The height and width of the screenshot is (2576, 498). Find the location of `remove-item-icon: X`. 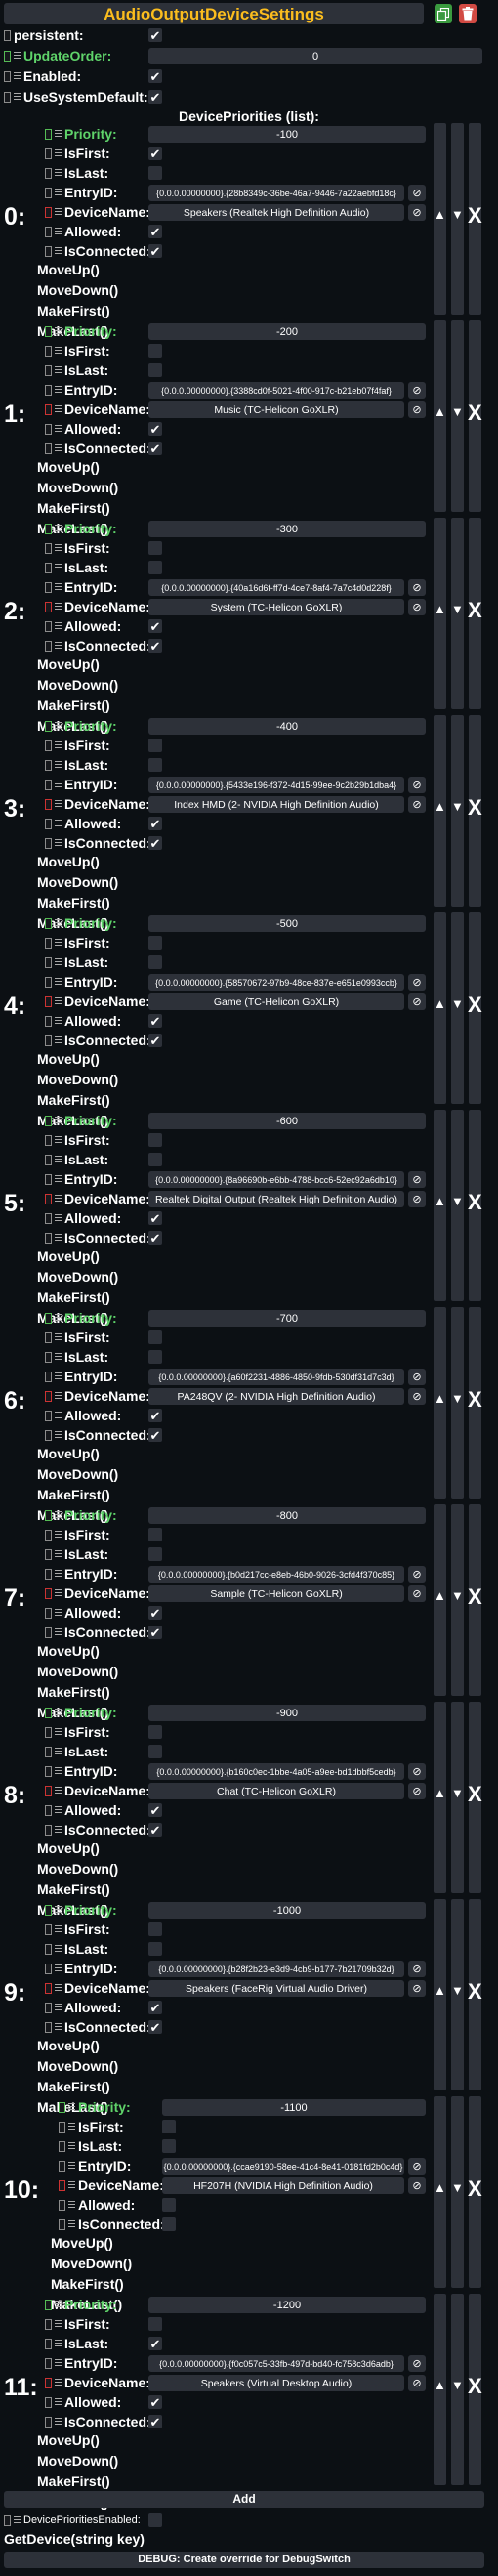

remove-item-icon: X is located at coordinates (475, 216).